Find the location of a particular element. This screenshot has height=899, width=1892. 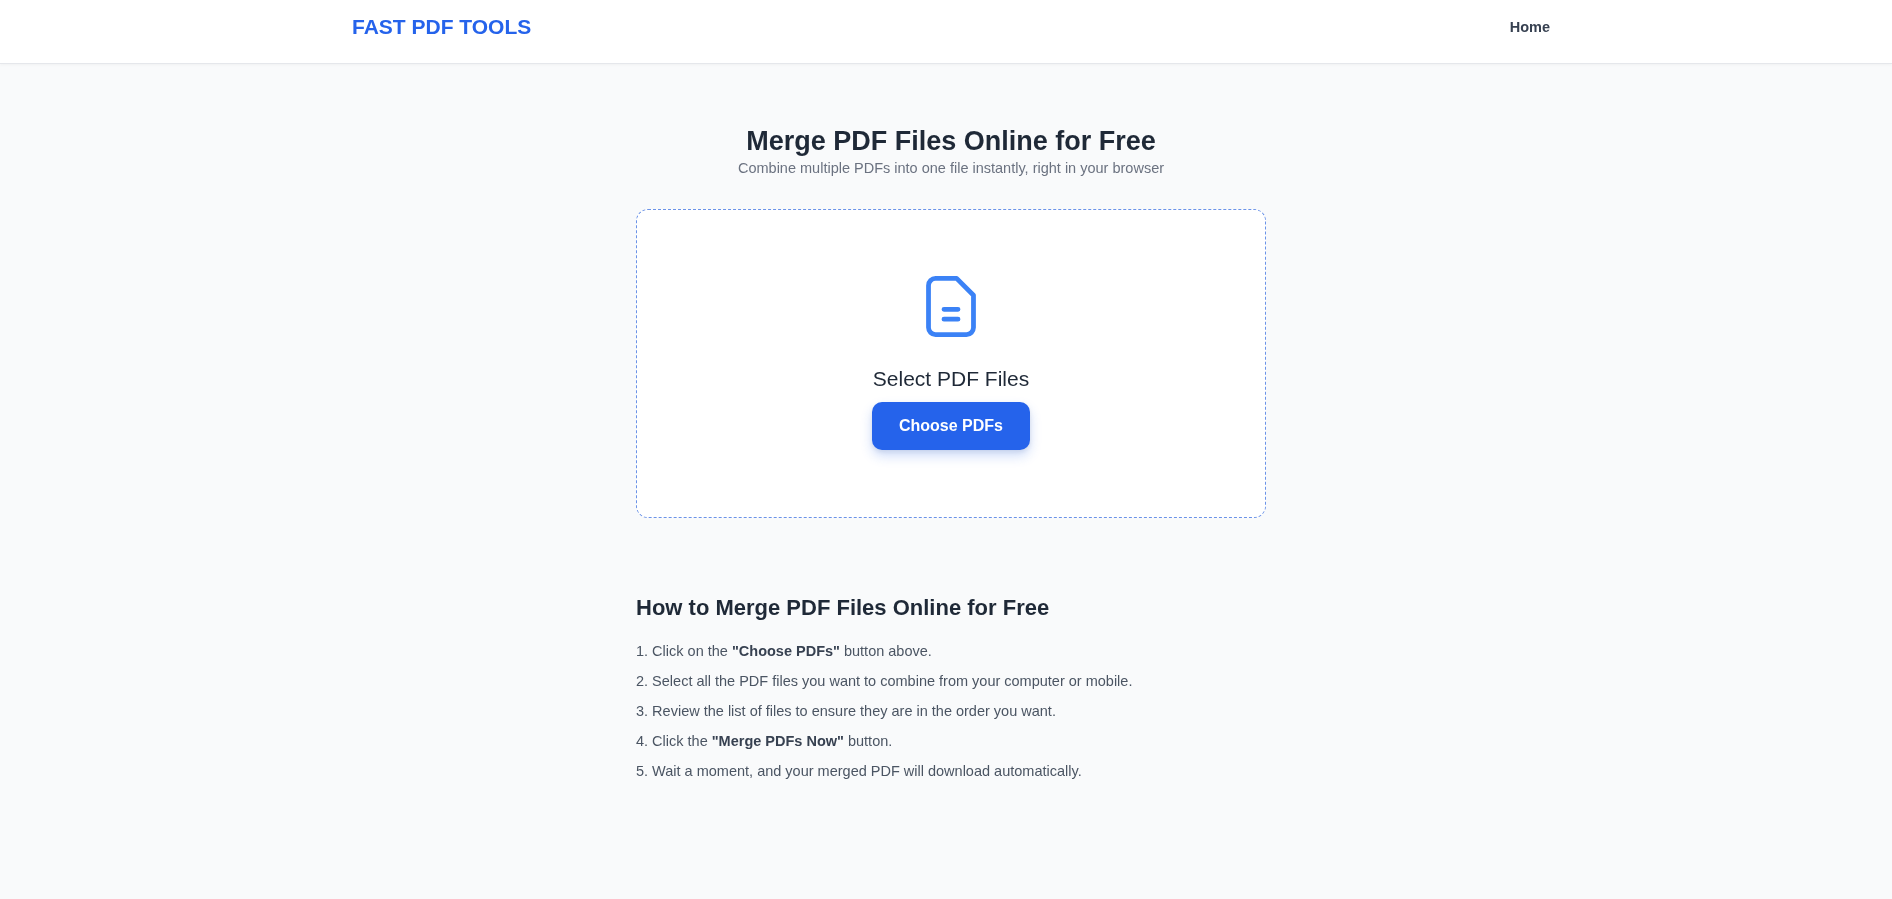

nav-link: Home is located at coordinates (1529, 26).